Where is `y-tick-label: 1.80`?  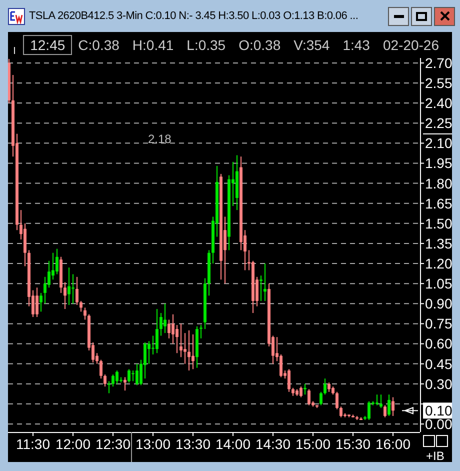
y-tick-label: 1.80 is located at coordinates (438, 183).